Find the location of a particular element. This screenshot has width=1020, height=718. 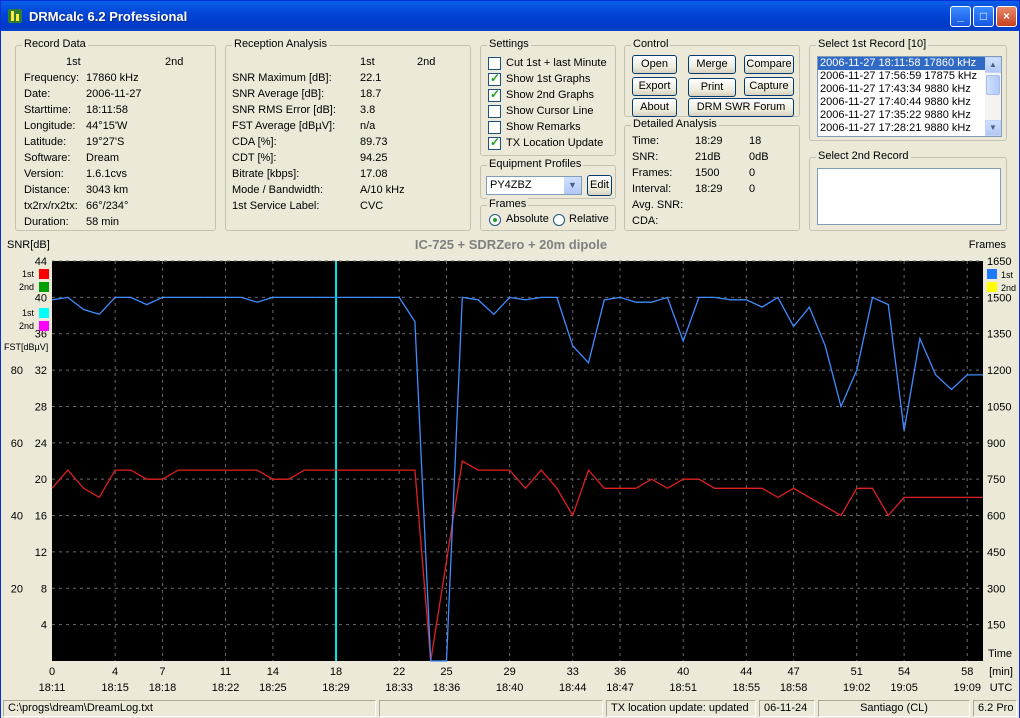

frames-absolute-radio is located at coordinates (495, 220).